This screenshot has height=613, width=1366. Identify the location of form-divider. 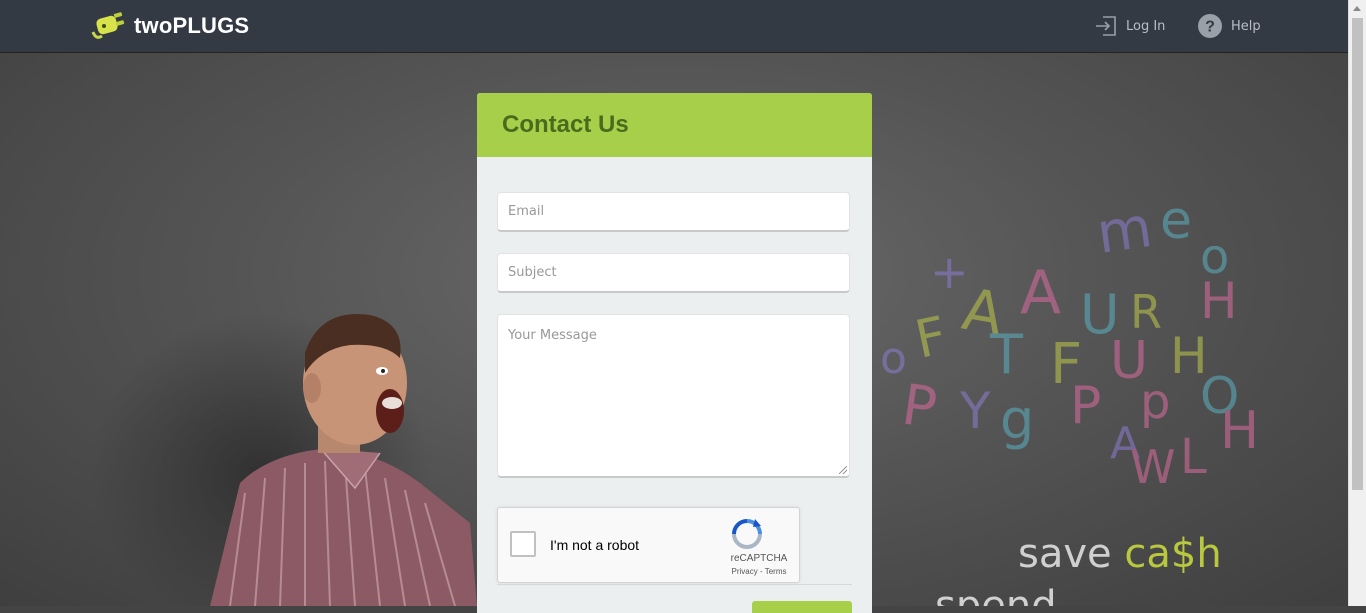
(674, 584).